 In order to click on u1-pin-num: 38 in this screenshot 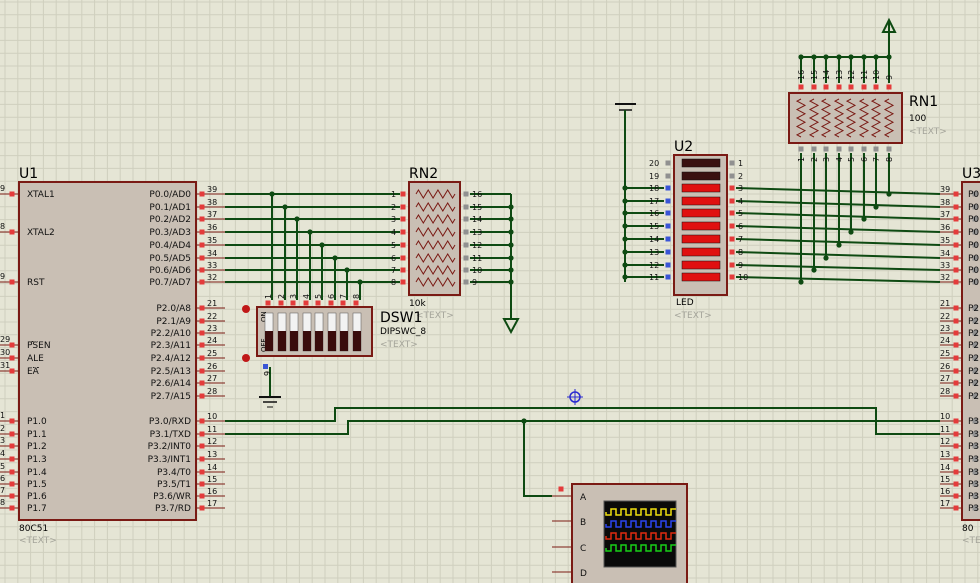, I will do `click(212, 202)`.